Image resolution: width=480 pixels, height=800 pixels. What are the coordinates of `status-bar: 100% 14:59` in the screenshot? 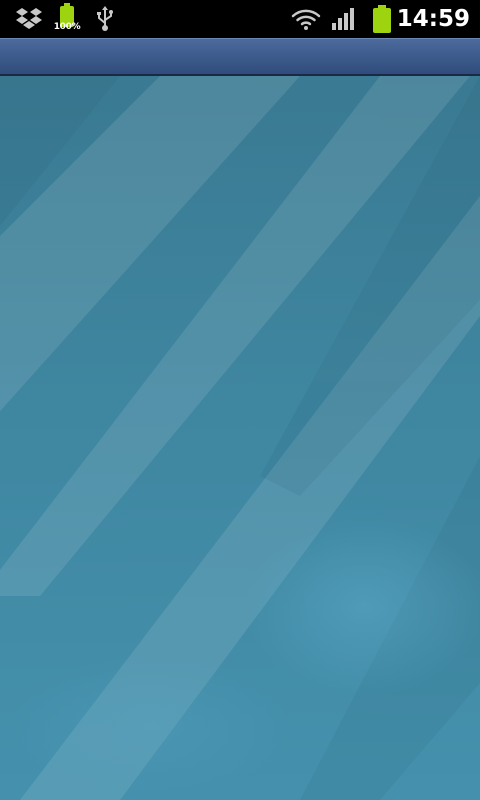 It's located at (240, 19).